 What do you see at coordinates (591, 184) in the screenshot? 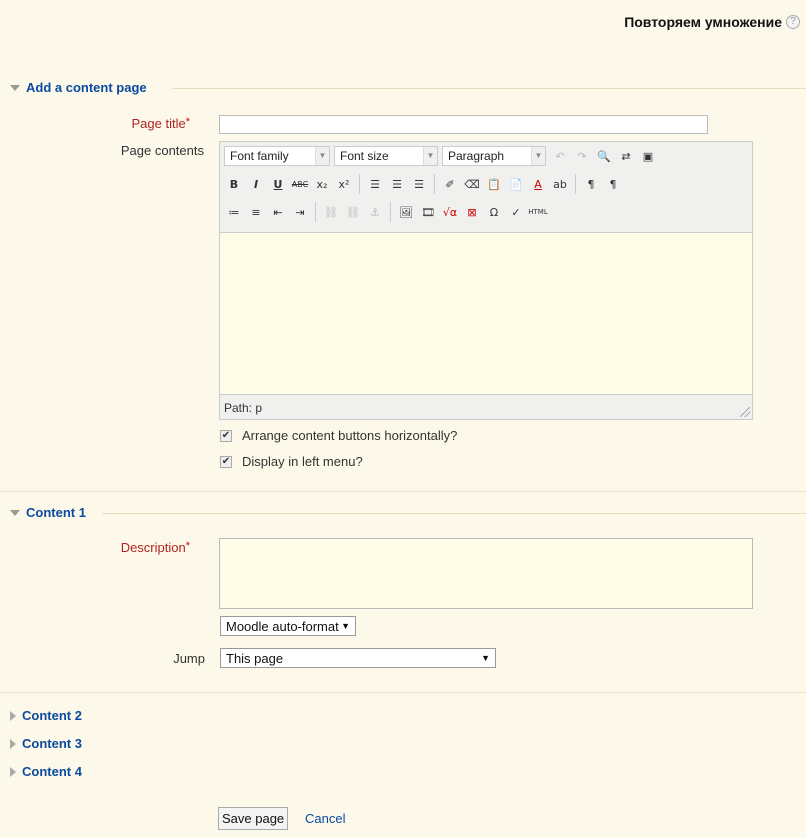
I see `ltr-icon: ¶` at bounding box center [591, 184].